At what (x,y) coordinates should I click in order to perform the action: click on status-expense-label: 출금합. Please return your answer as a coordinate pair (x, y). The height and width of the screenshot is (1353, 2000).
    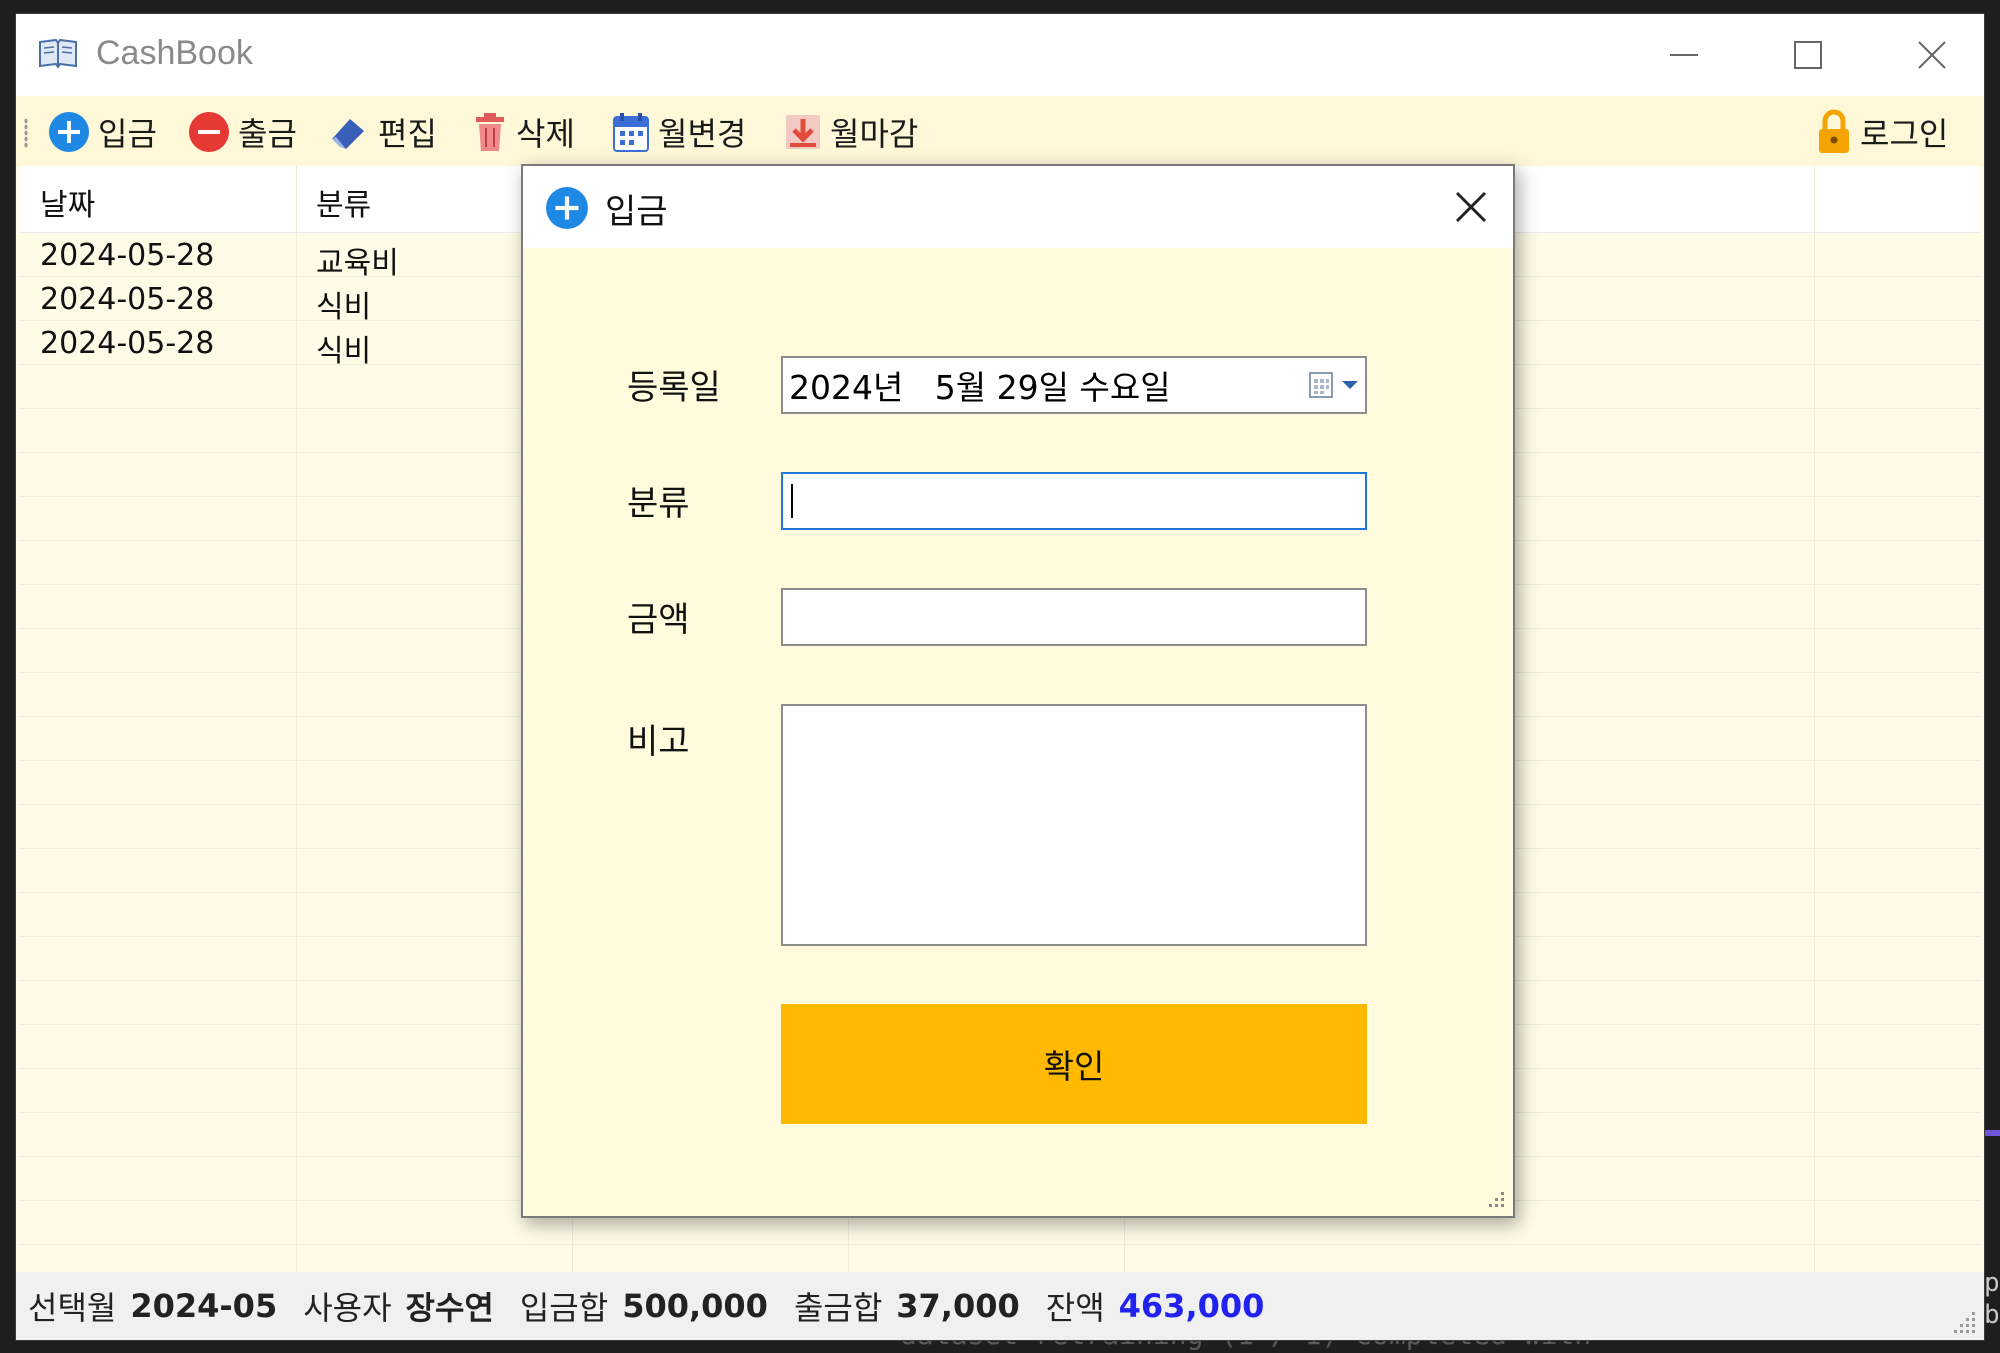
    Looking at the image, I should click on (838, 1308).